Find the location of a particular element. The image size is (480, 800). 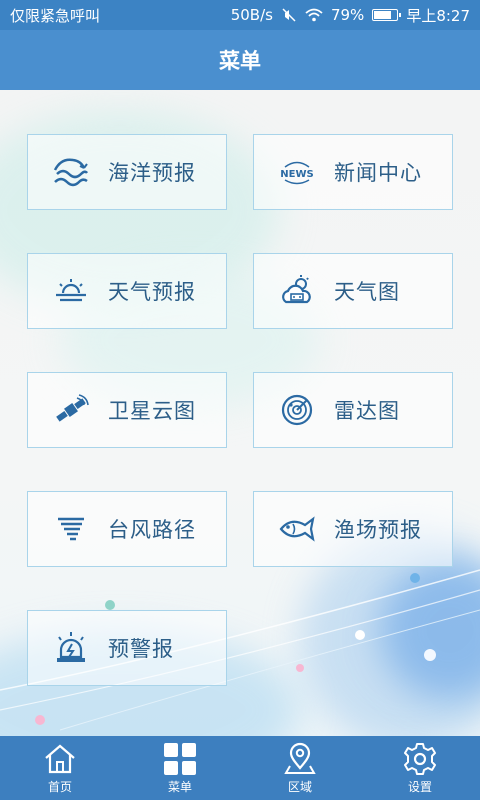

menu-fishery-forecast: 渔场预报 is located at coordinates (353, 529).